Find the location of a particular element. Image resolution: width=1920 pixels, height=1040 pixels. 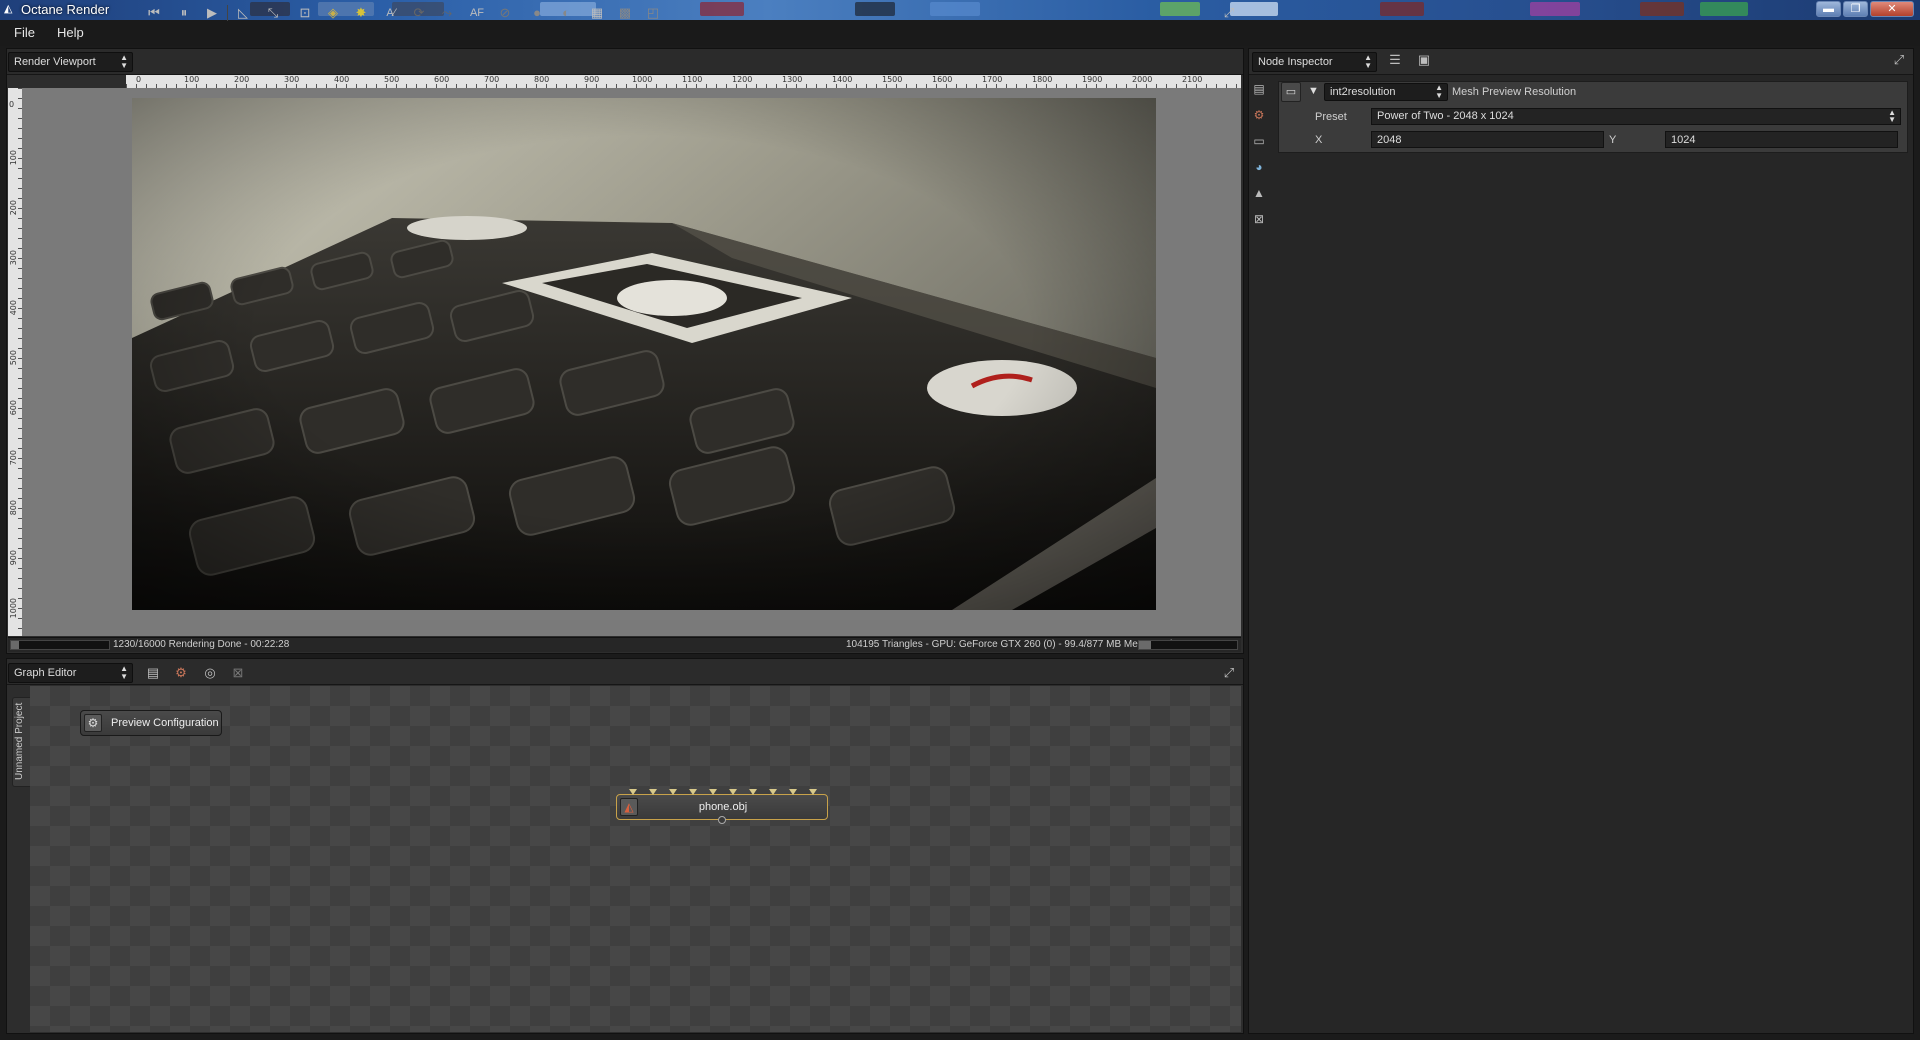

alpha-icon: ▦ is located at coordinates (597, 13).